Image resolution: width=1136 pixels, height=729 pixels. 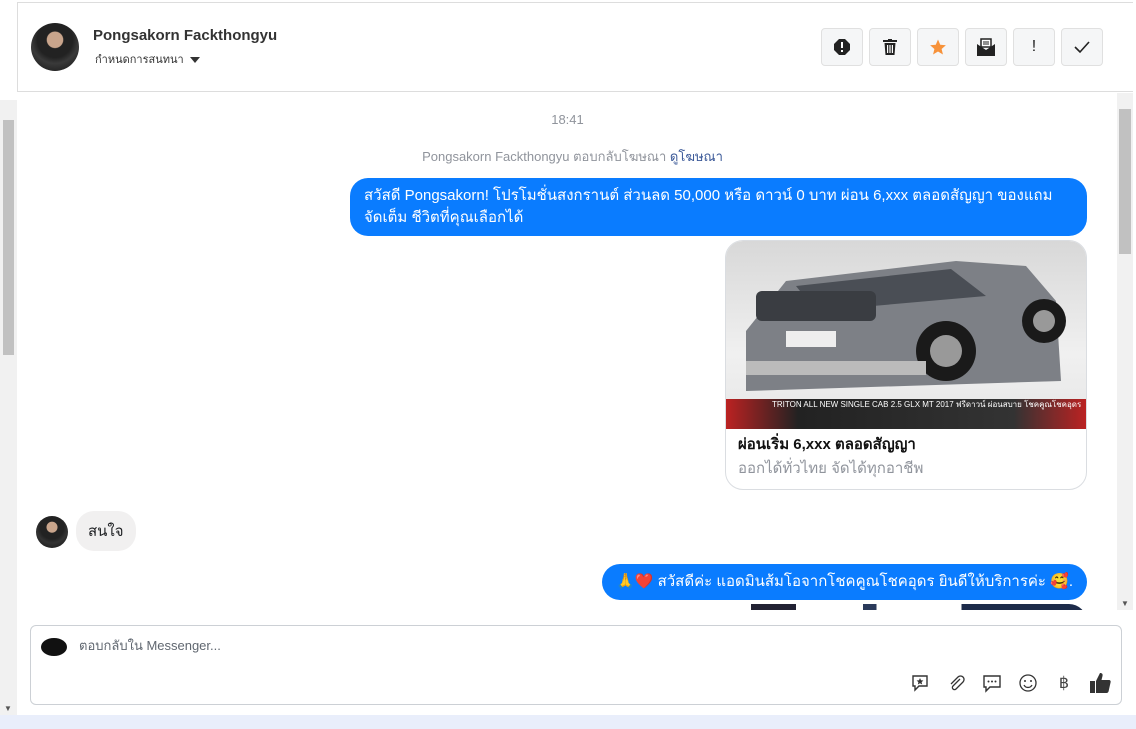 I want to click on done-button, so click(x=1082, y=47).